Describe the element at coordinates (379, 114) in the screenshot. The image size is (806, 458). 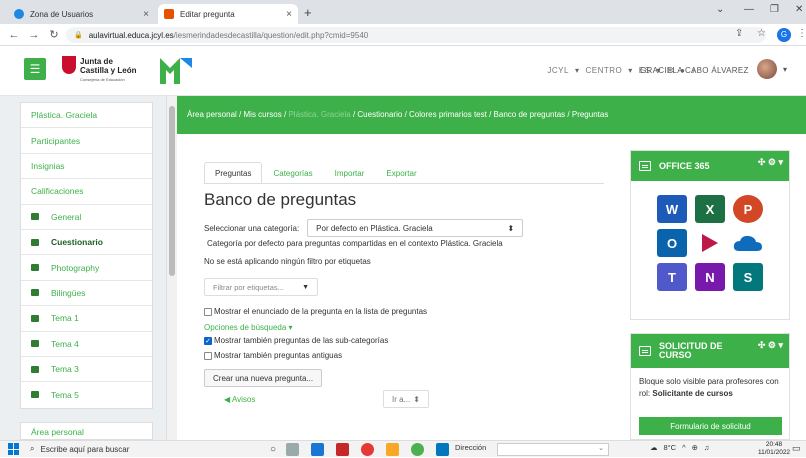
I see `breadcrumb-cuestionario: Cuestionario` at that location.